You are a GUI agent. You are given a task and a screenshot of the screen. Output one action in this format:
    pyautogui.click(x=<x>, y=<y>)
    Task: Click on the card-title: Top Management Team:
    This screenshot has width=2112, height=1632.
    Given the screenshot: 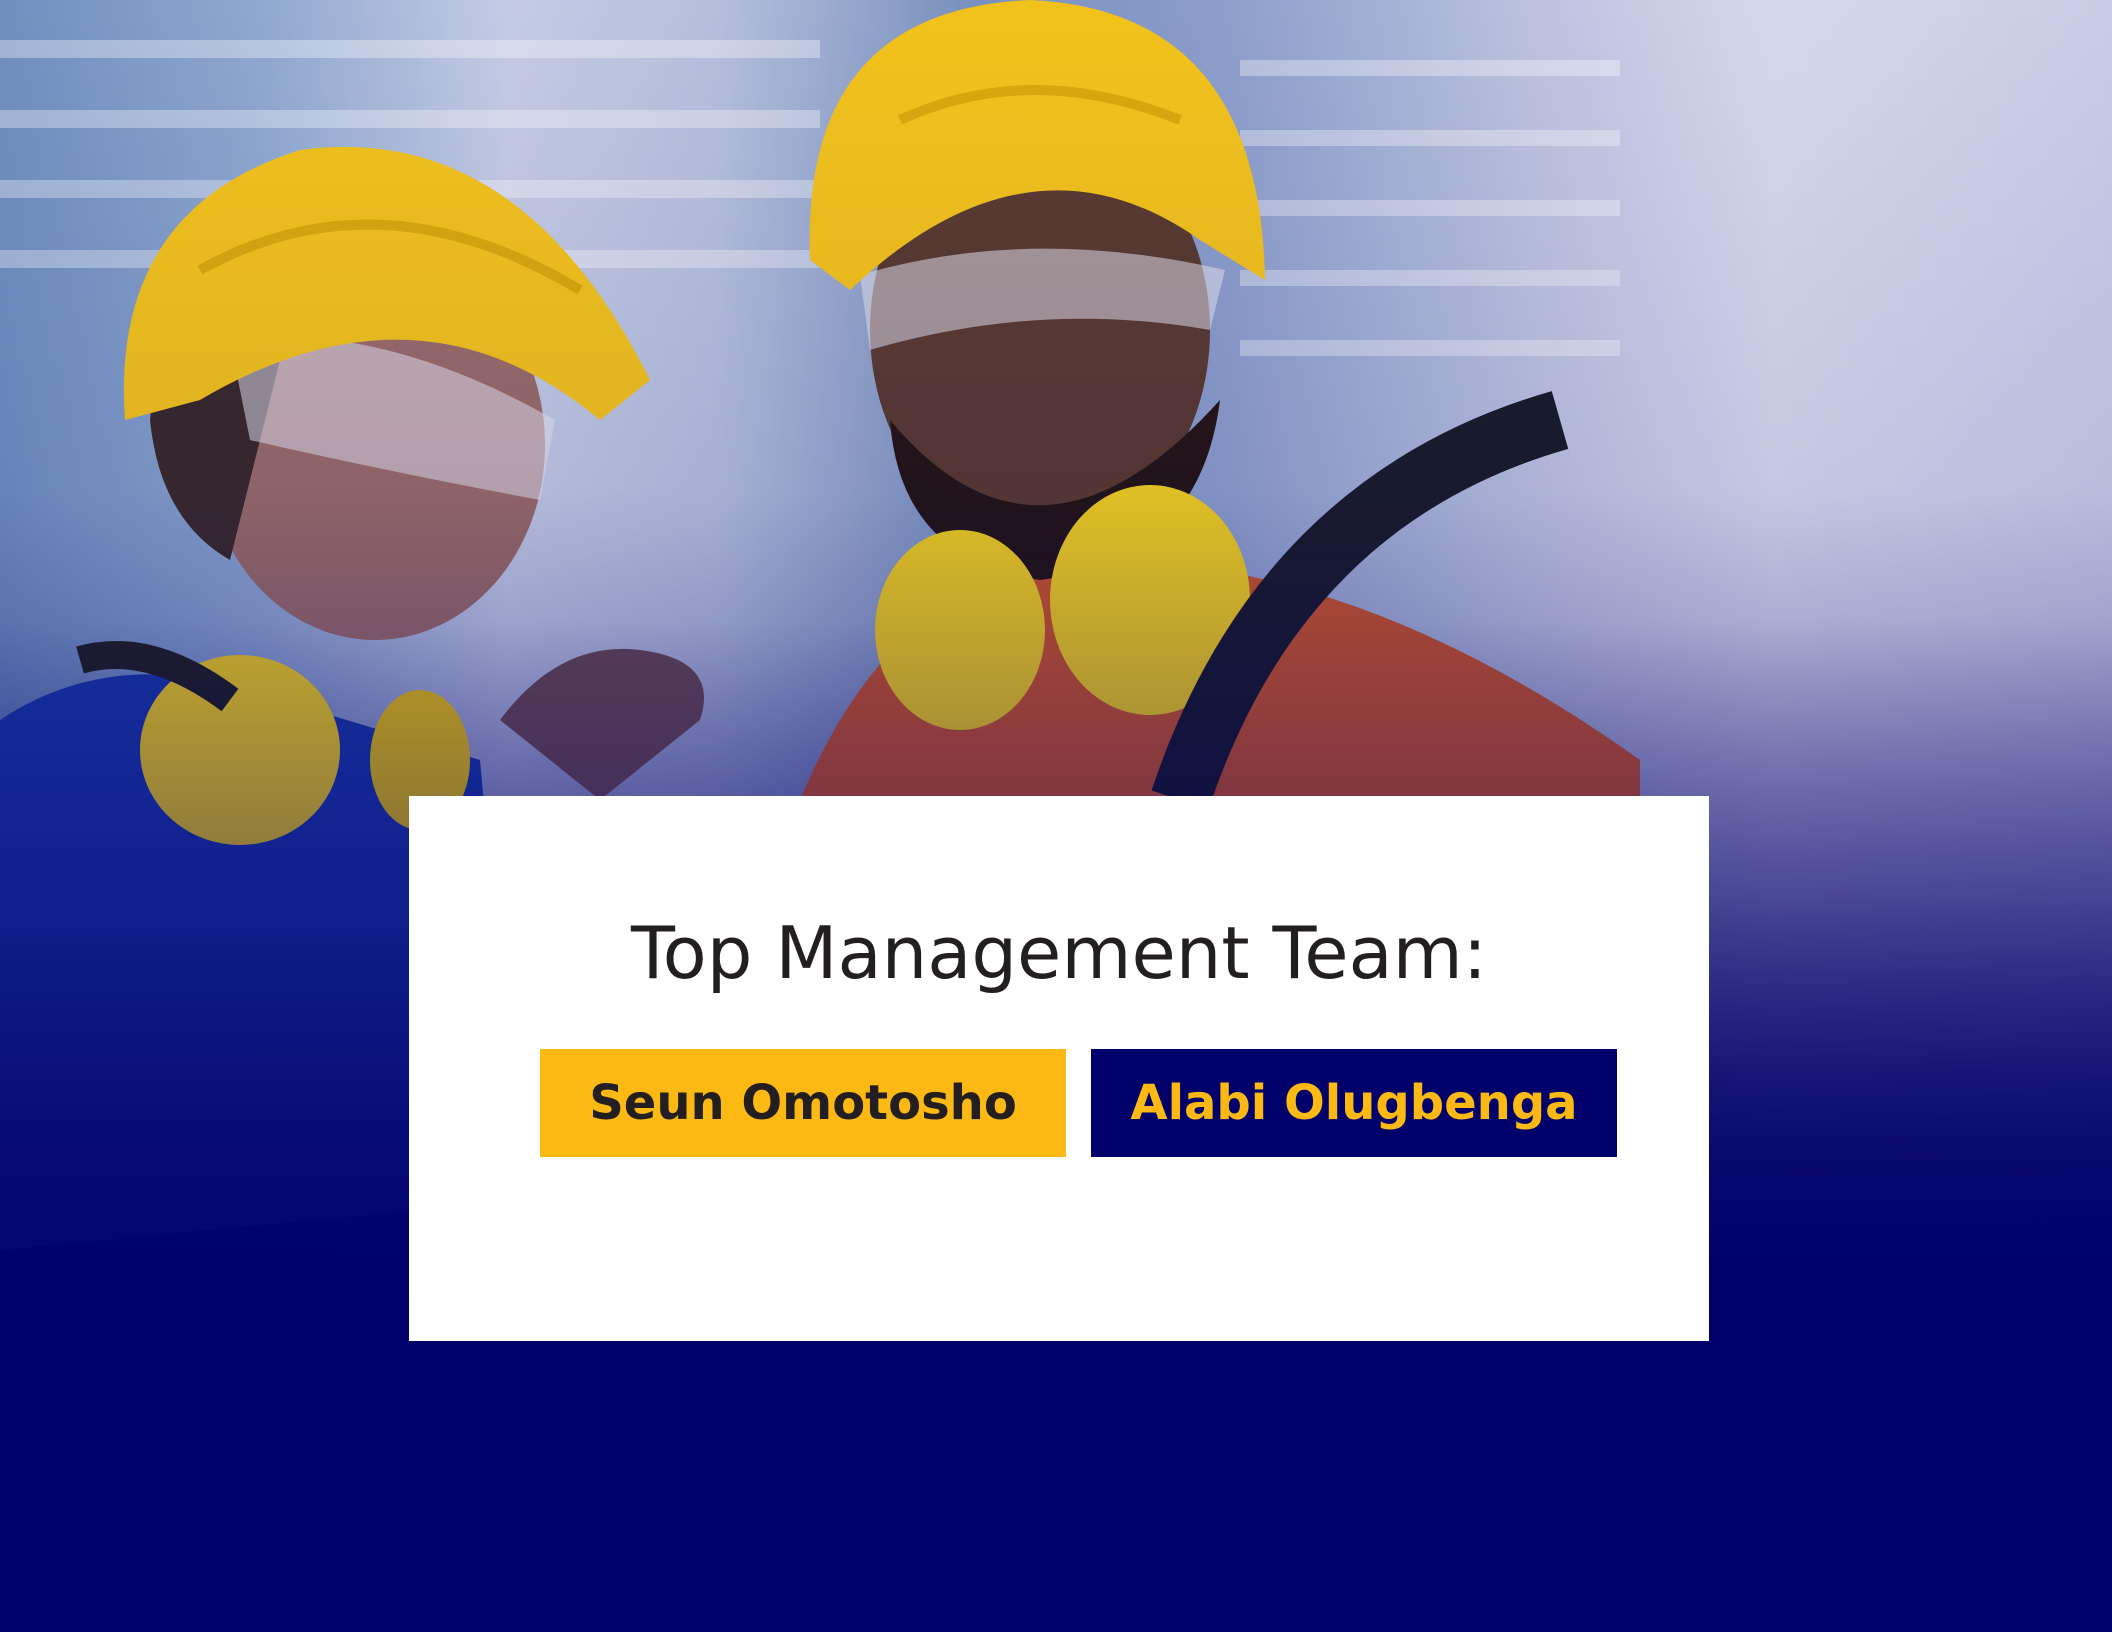 What is the action you would take?
    pyautogui.click(x=1059, y=953)
    